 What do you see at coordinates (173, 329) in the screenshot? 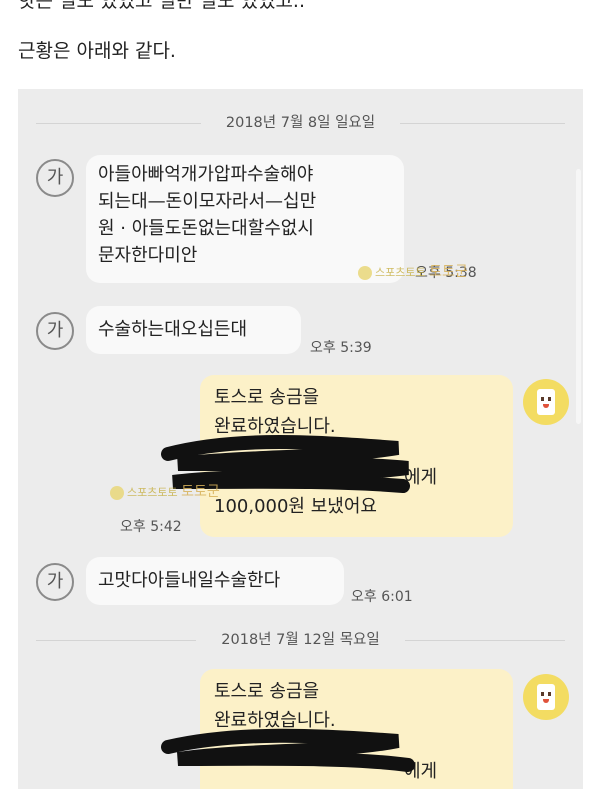
I see `message-line: 수술하는대오십든대` at bounding box center [173, 329].